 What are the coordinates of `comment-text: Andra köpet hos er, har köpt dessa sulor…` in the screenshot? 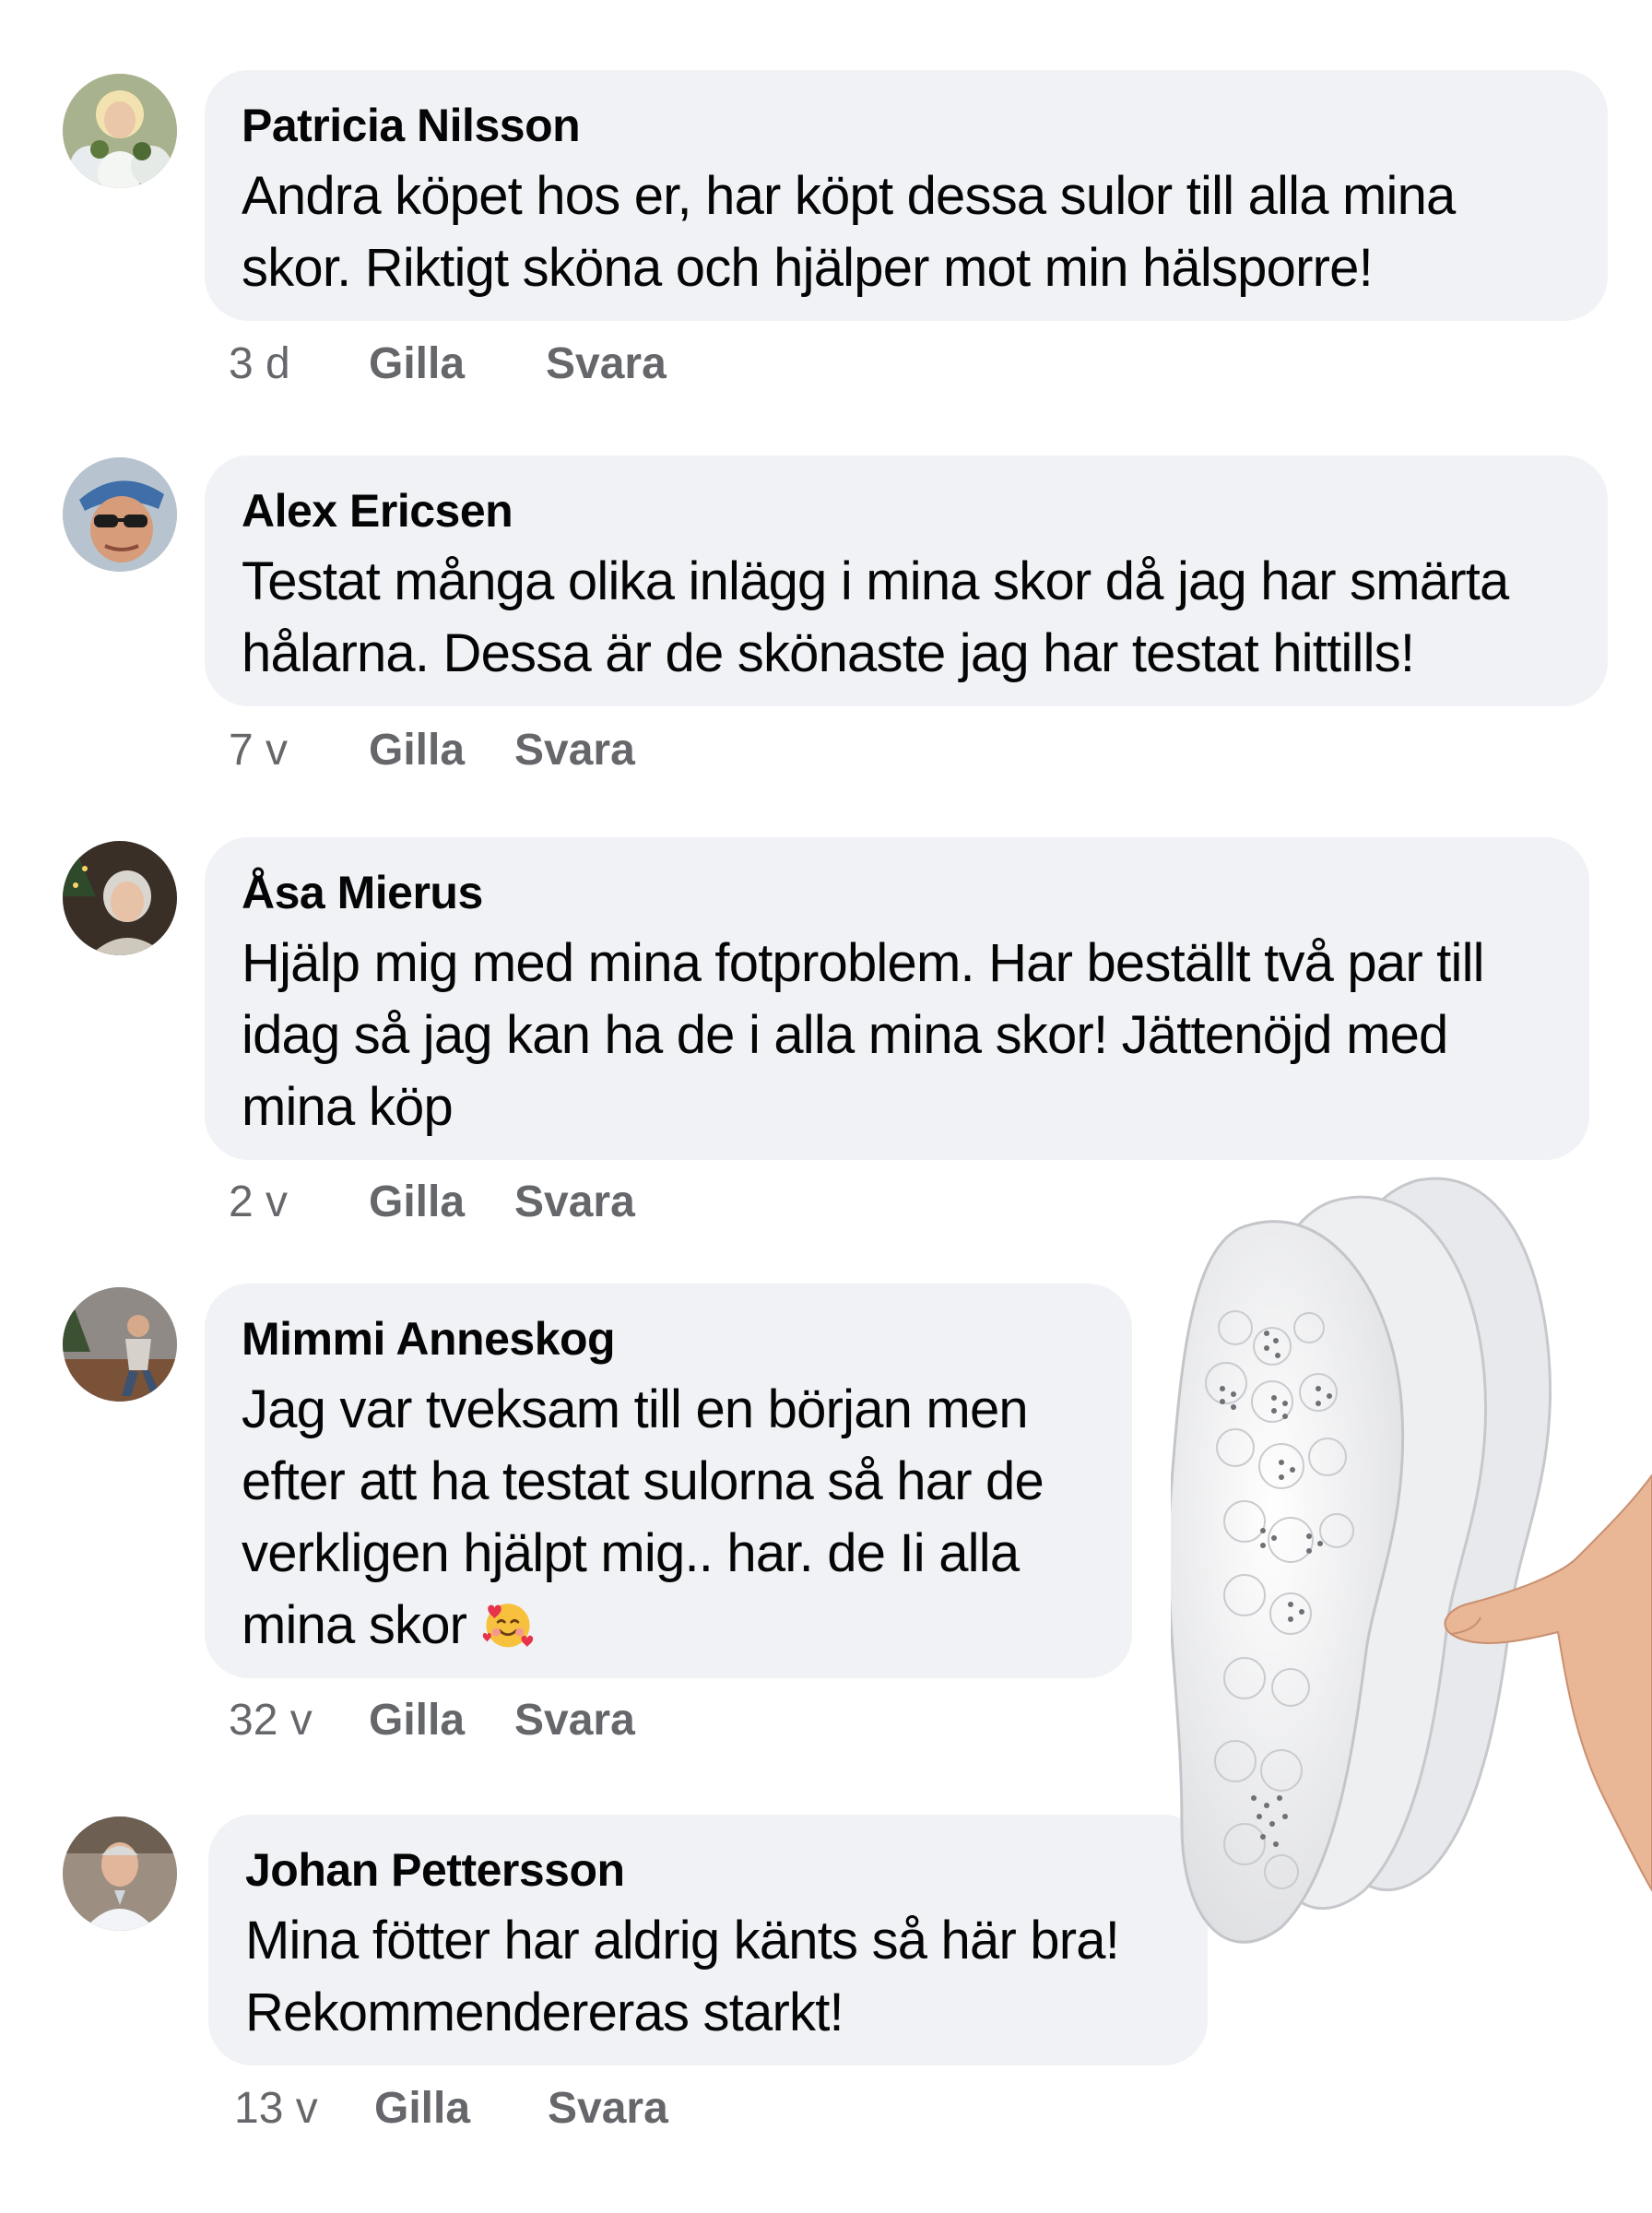 It's located at (849, 232).